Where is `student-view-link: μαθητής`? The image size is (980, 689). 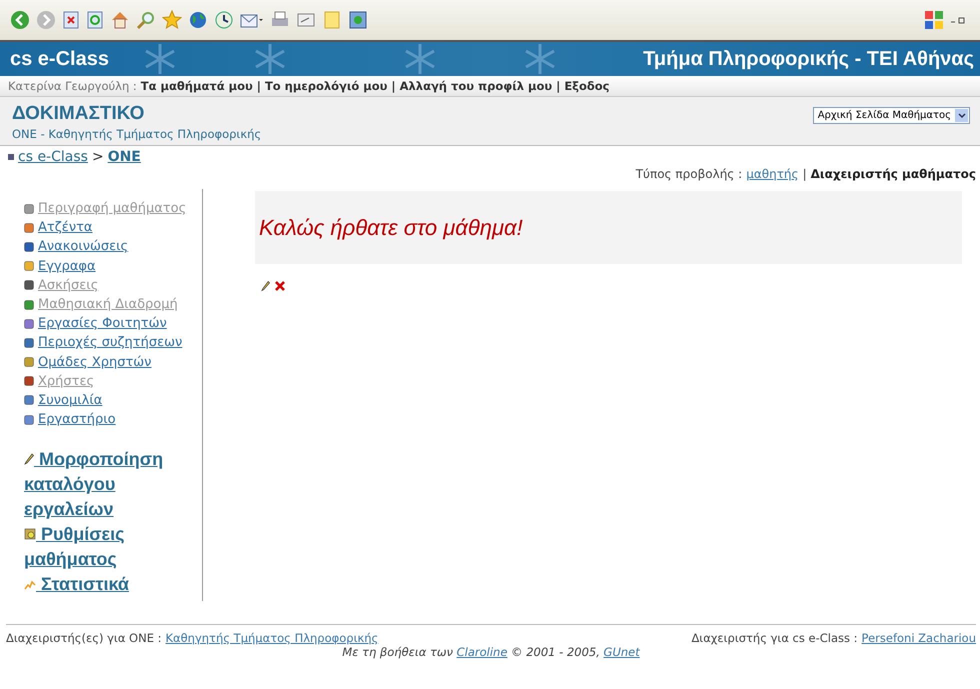
student-view-link: μαθητής is located at coordinates (772, 174).